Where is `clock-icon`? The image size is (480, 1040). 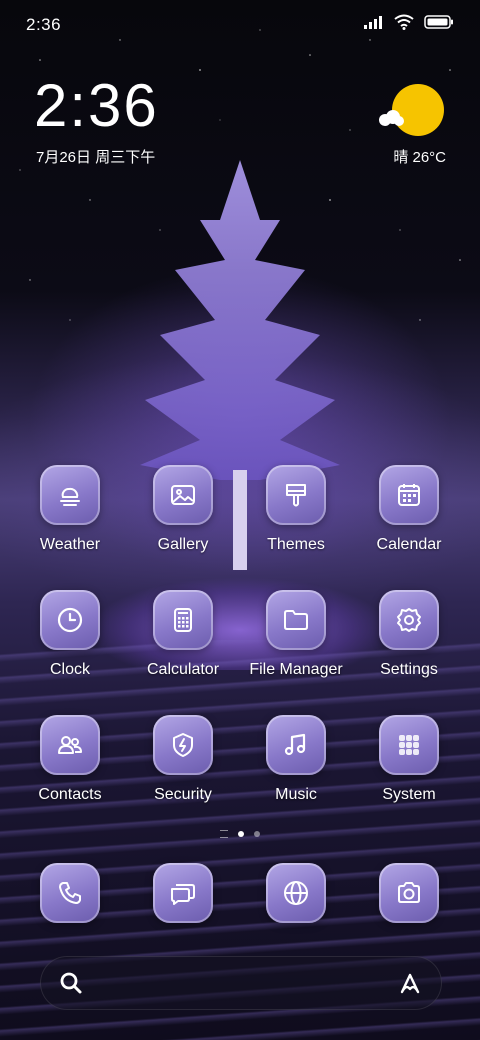 clock-icon is located at coordinates (70, 620).